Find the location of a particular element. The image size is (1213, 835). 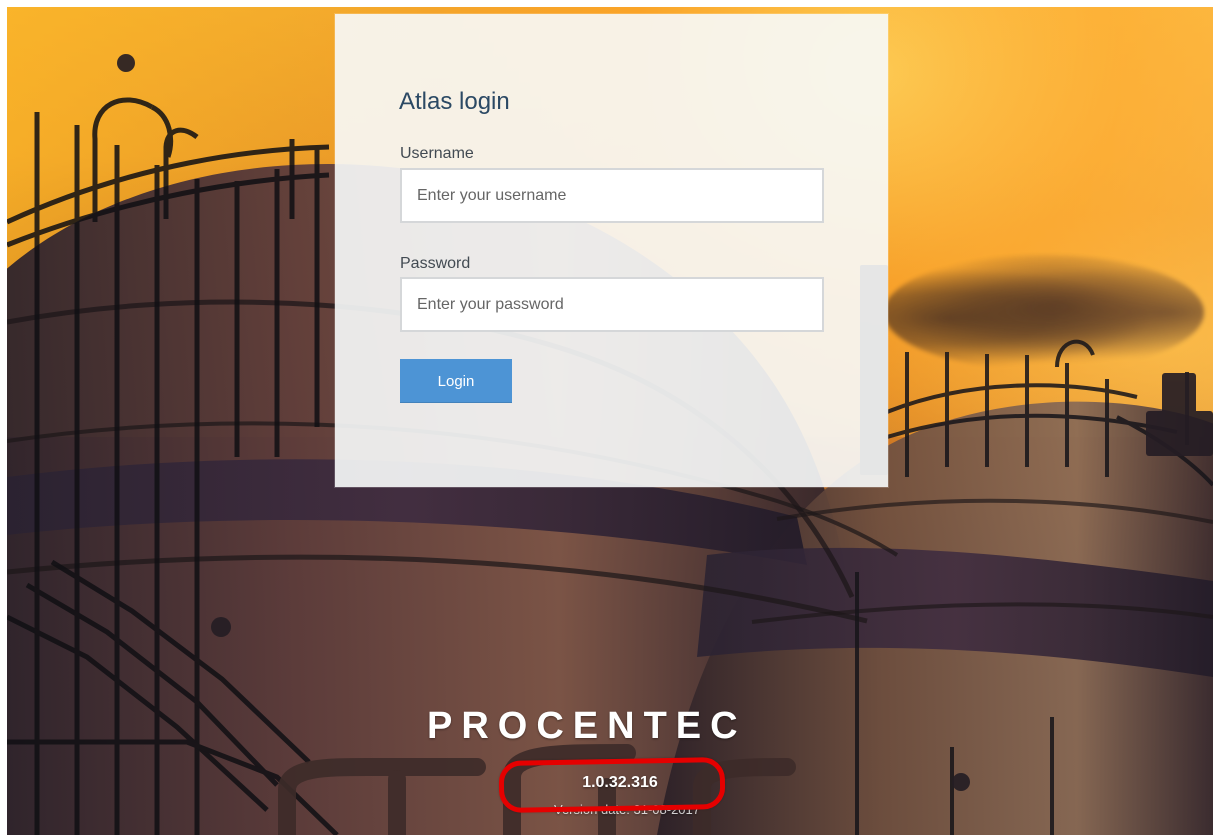

password-input is located at coordinates (612, 304).